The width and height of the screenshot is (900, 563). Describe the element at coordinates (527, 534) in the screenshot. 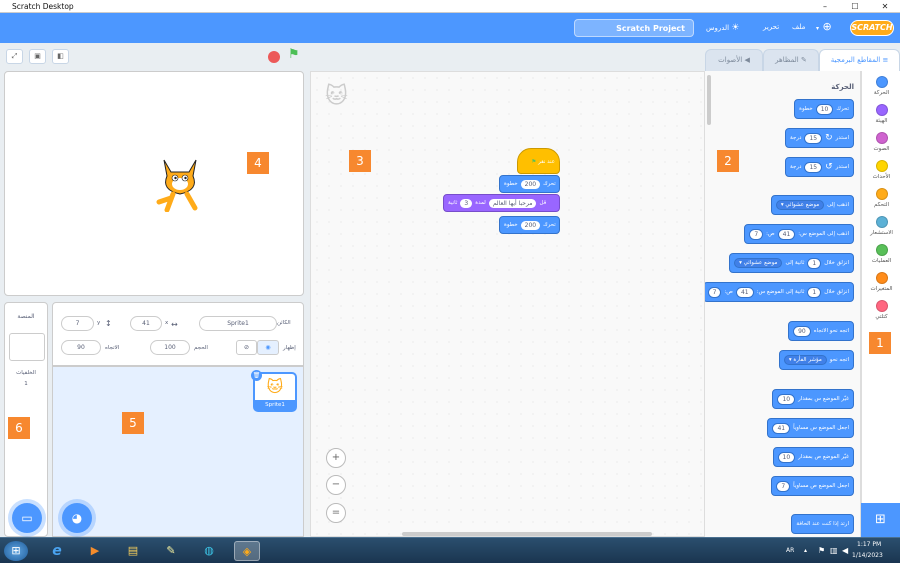

I see `workspace-scrollbar` at that location.